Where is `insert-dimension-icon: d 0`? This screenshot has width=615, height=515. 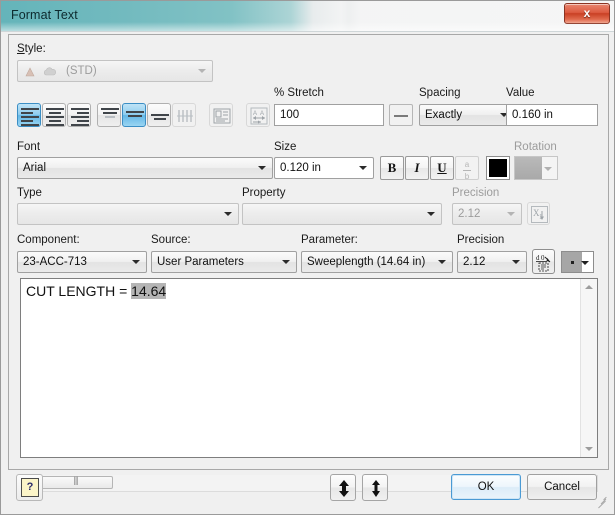 insert-dimension-icon: d 0 is located at coordinates (543, 263).